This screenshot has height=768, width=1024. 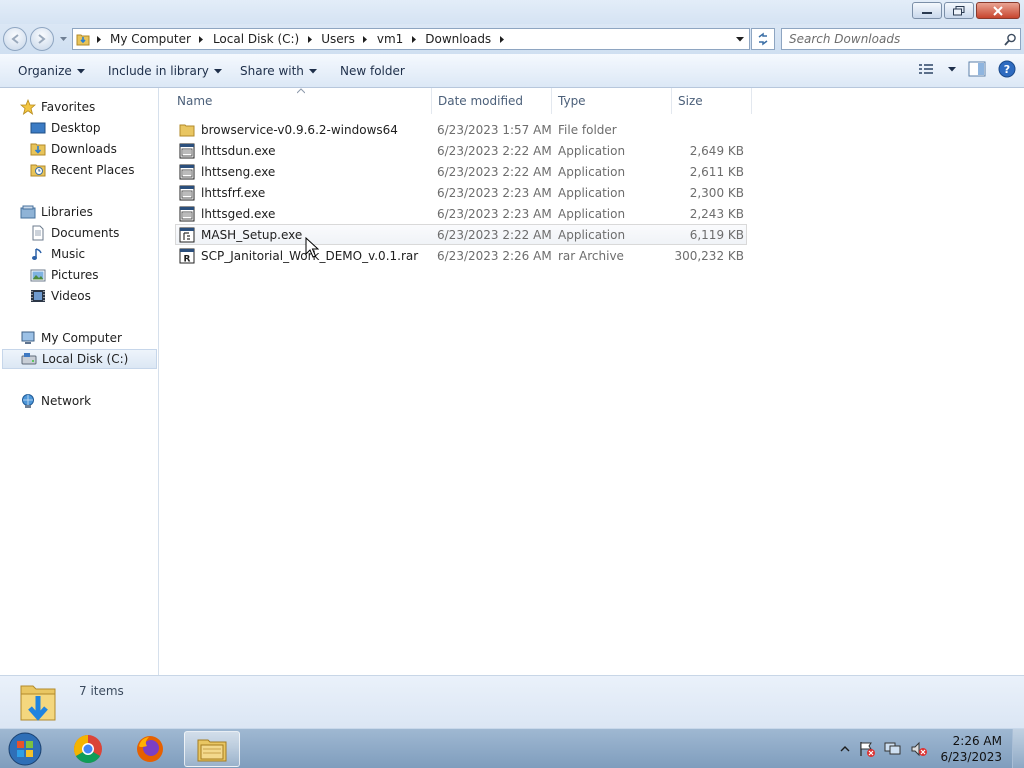 What do you see at coordinates (592, 213) in the screenshot?
I see `file-type: Application` at bounding box center [592, 213].